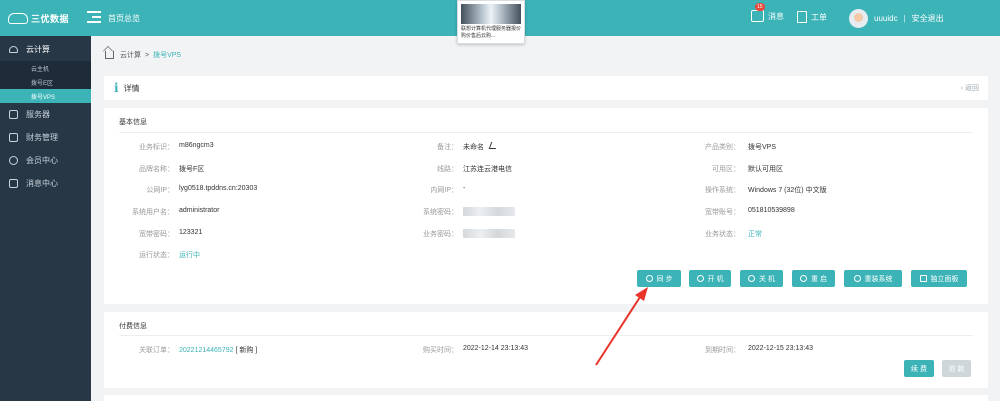  What do you see at coordinates (94, 17) in the screenshot?
I see `menu-toggle-icon` at bounding box center [94, 17].